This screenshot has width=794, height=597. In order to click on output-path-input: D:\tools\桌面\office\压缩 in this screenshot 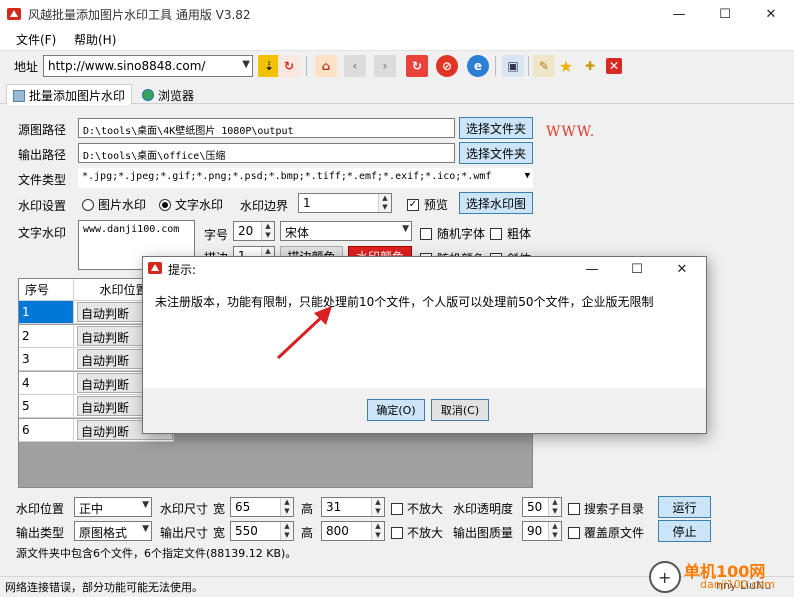, I will do `click(266, 153)`.